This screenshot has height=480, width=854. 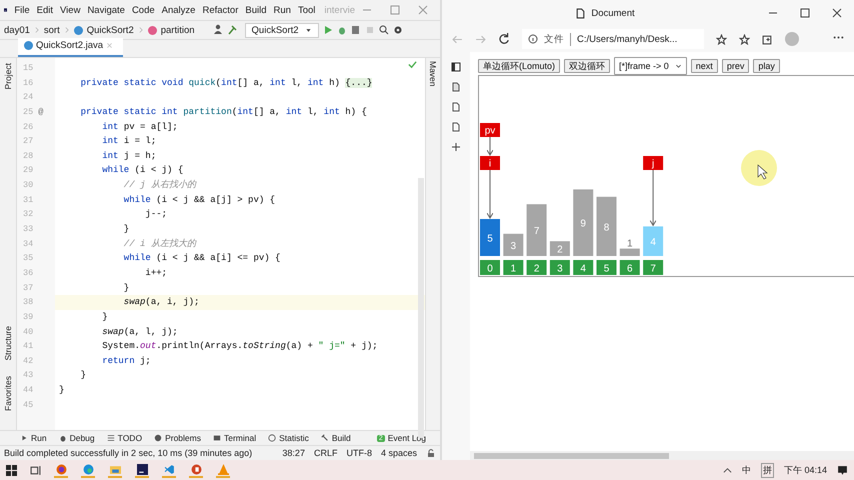 I want to click on data-label: 2, so click(x=560, y=250).